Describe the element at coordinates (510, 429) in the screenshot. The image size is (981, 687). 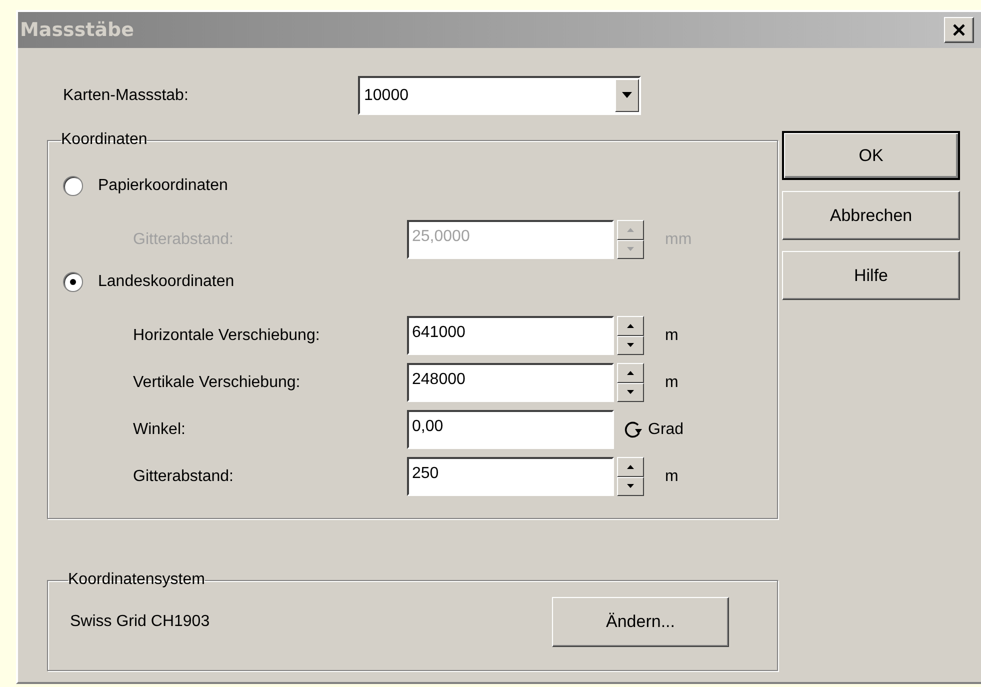
I see `input-field: 0,00` at that location.